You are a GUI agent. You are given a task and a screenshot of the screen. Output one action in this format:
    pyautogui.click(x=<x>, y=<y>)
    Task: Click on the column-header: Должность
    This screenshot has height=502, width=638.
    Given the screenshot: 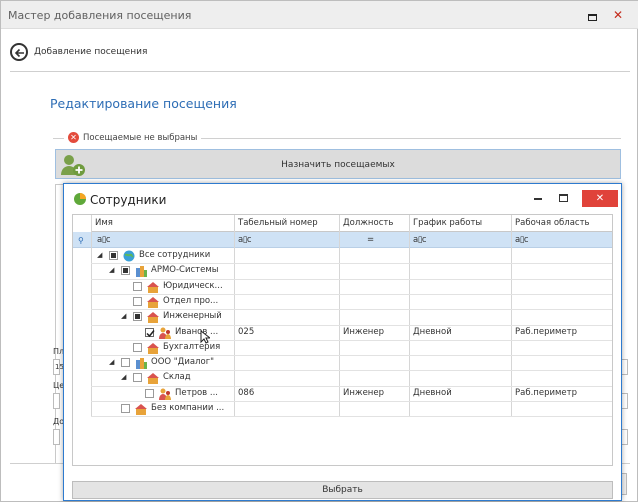 What is the action you would take?
    pyautogui.click(x=374, y=223)
    